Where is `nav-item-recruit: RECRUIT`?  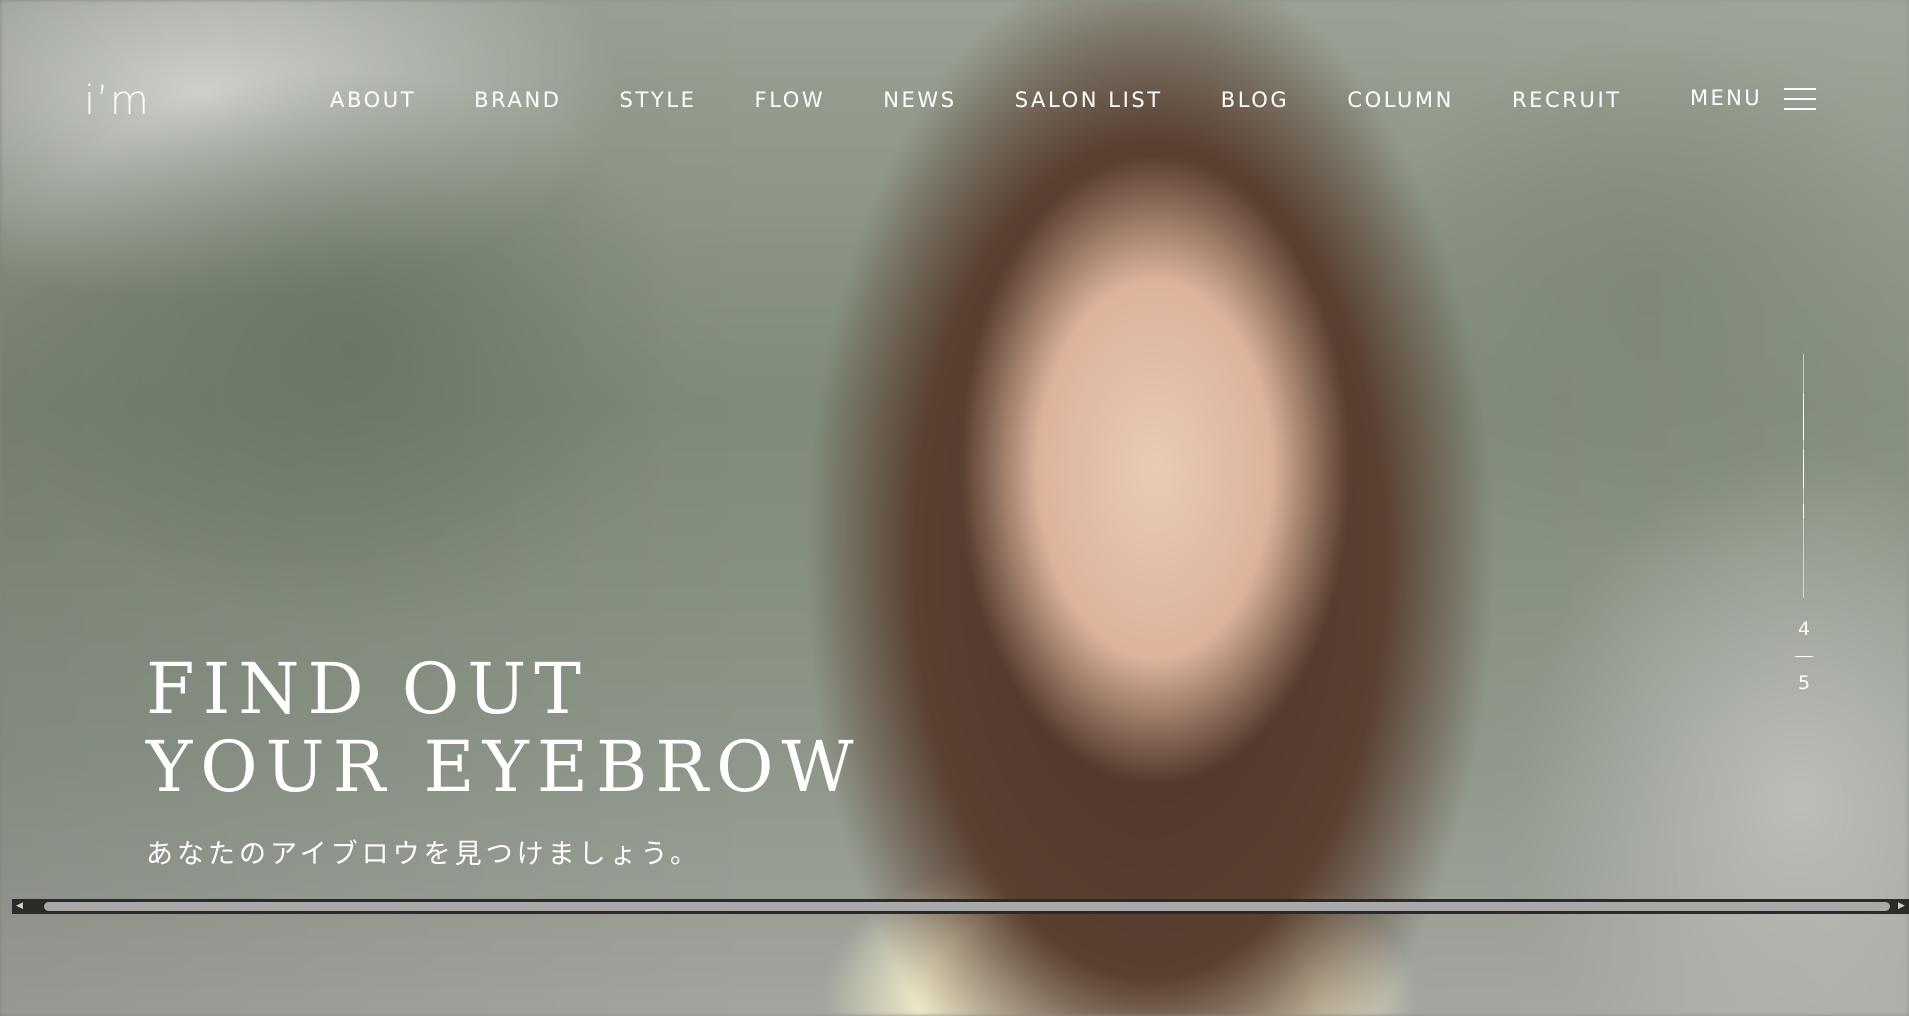
nav-item-recruit: RECRUIT is located at coordinates (1567, 100).